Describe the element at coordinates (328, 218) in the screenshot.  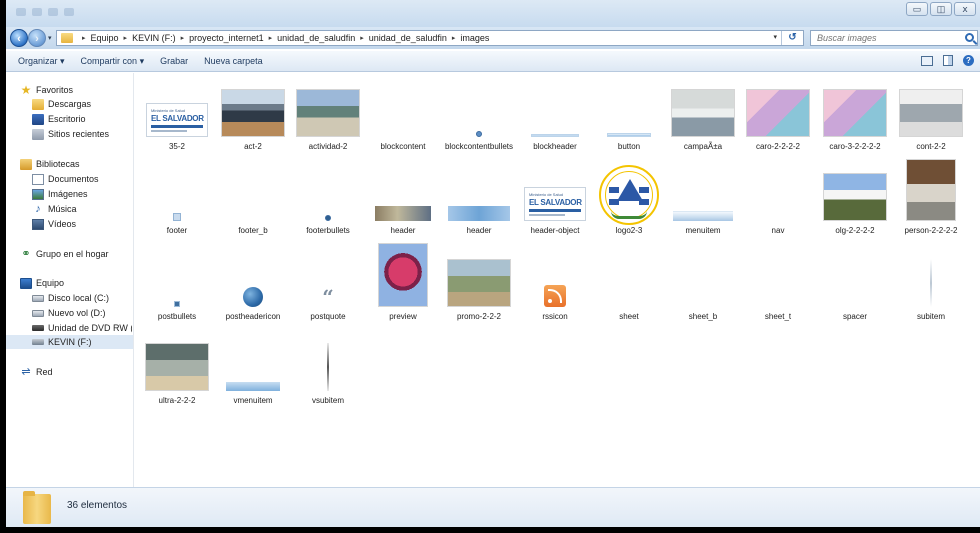
I see `bullet-icon` at that location.